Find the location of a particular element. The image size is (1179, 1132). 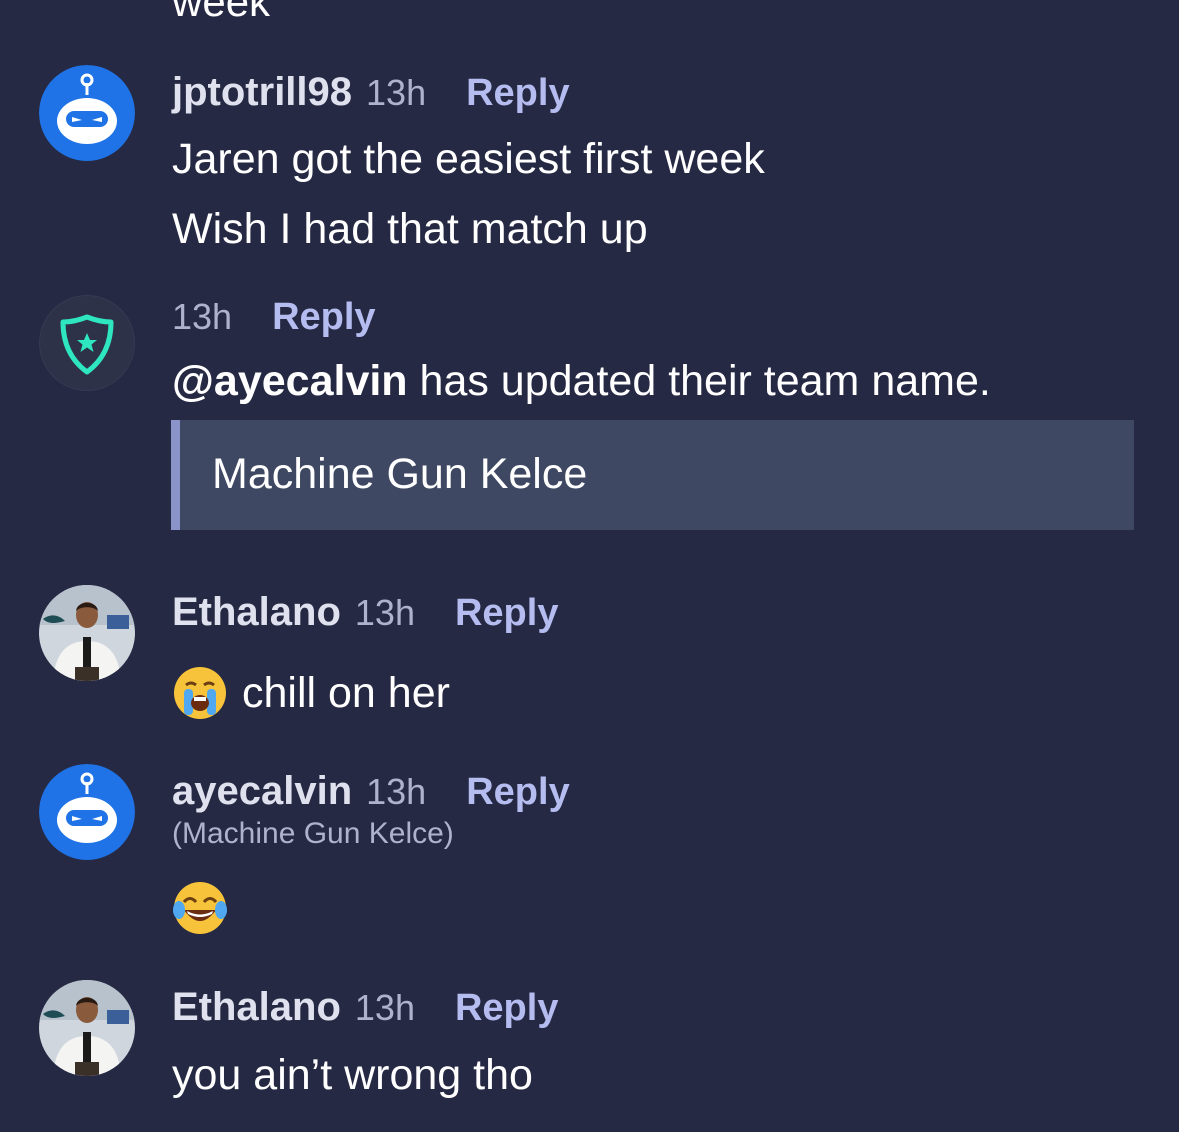

comment-text: Wish I had that match up is located at coordinates (410, 229).